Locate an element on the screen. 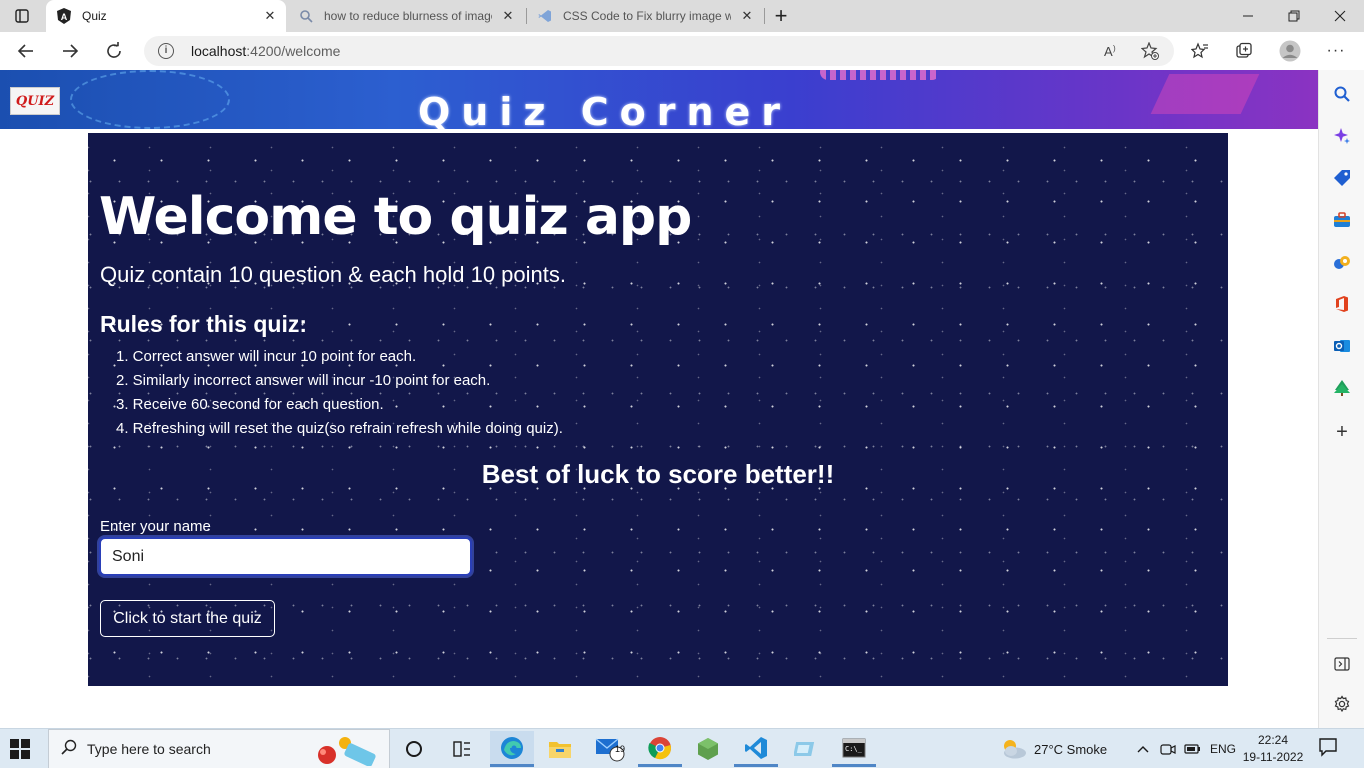  file-explorer-icon is located at coordinates (560, 749).